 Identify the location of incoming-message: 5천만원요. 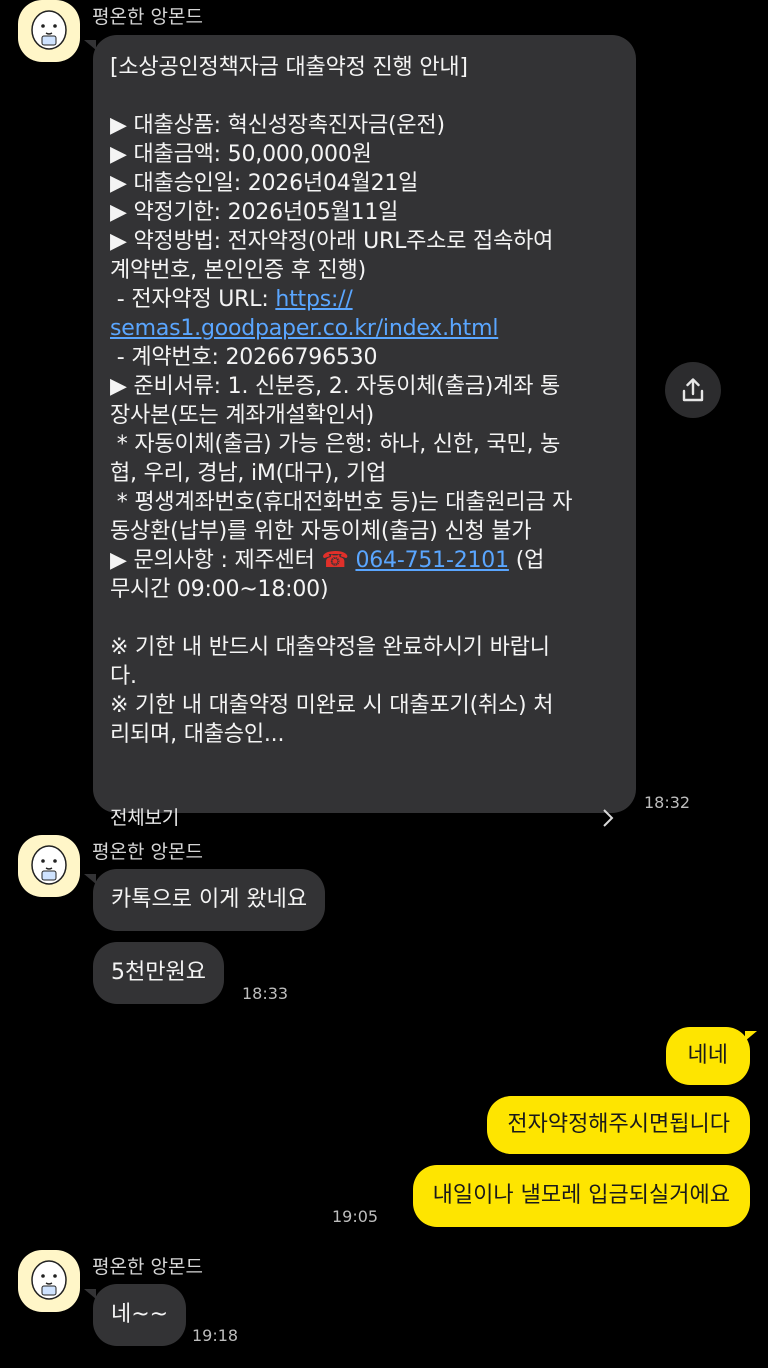
(158, 973).